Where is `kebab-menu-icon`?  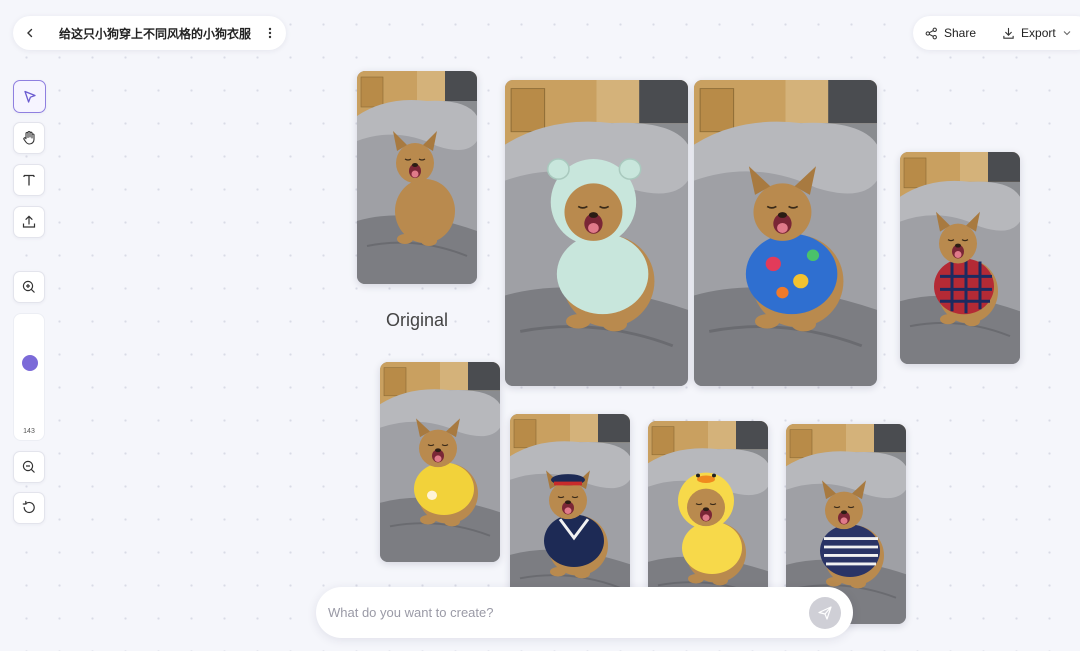 kebab-menu-icon is located at coordinates (270, 33).